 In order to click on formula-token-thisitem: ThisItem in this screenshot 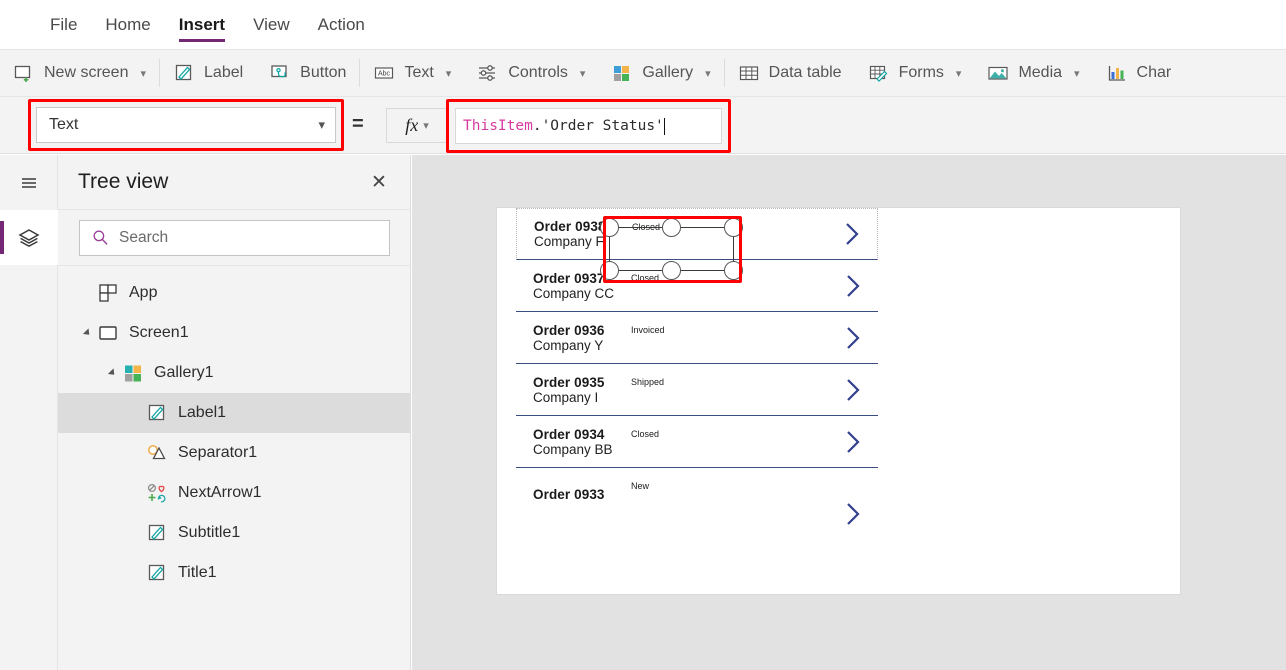, I will do `click(498, 126)`.